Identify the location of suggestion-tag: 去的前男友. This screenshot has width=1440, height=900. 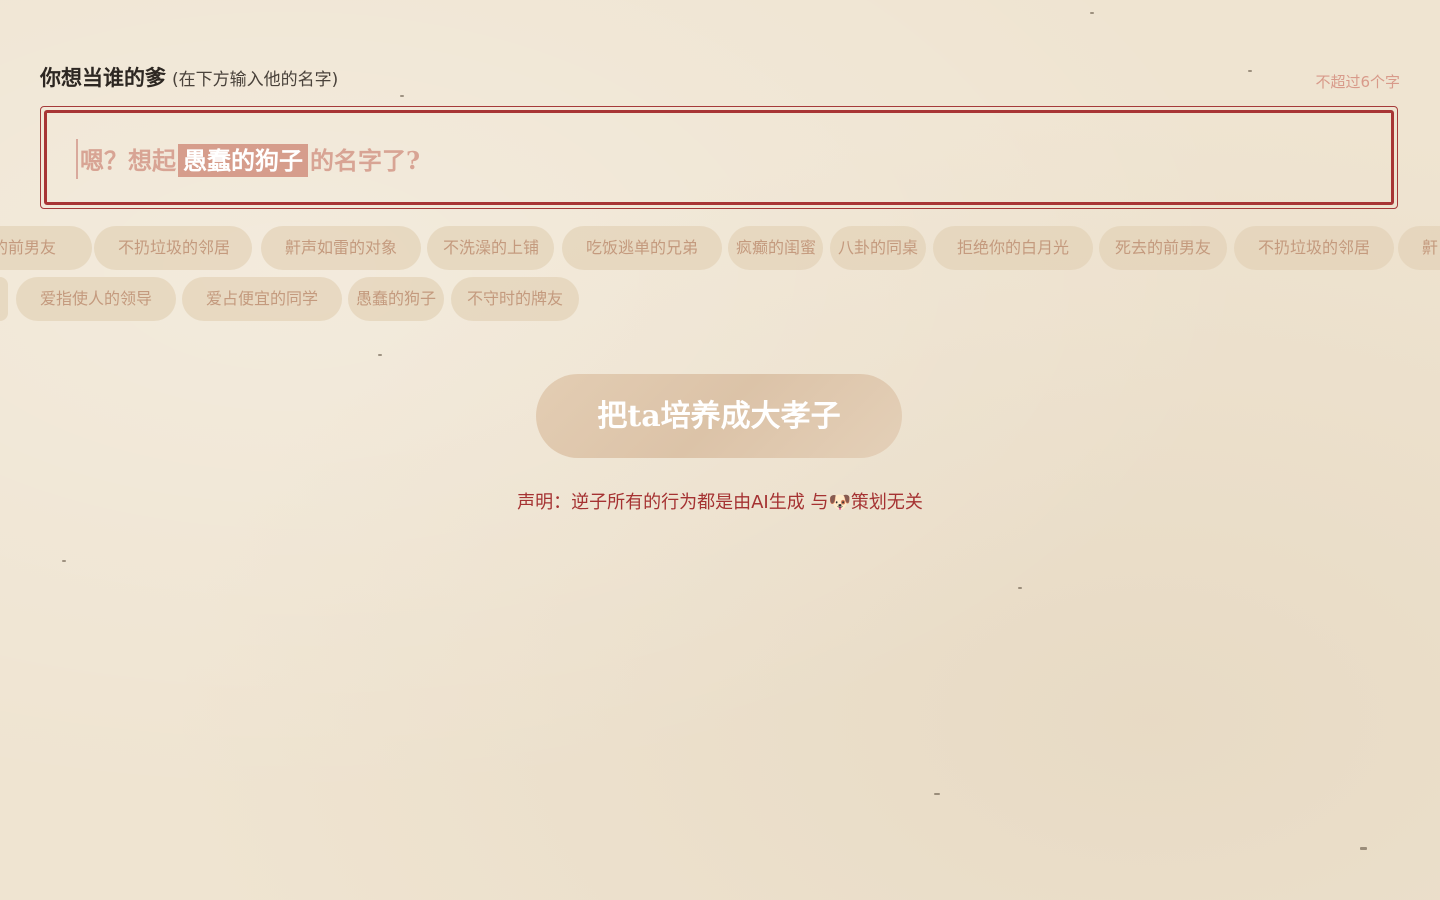
(46, 248).